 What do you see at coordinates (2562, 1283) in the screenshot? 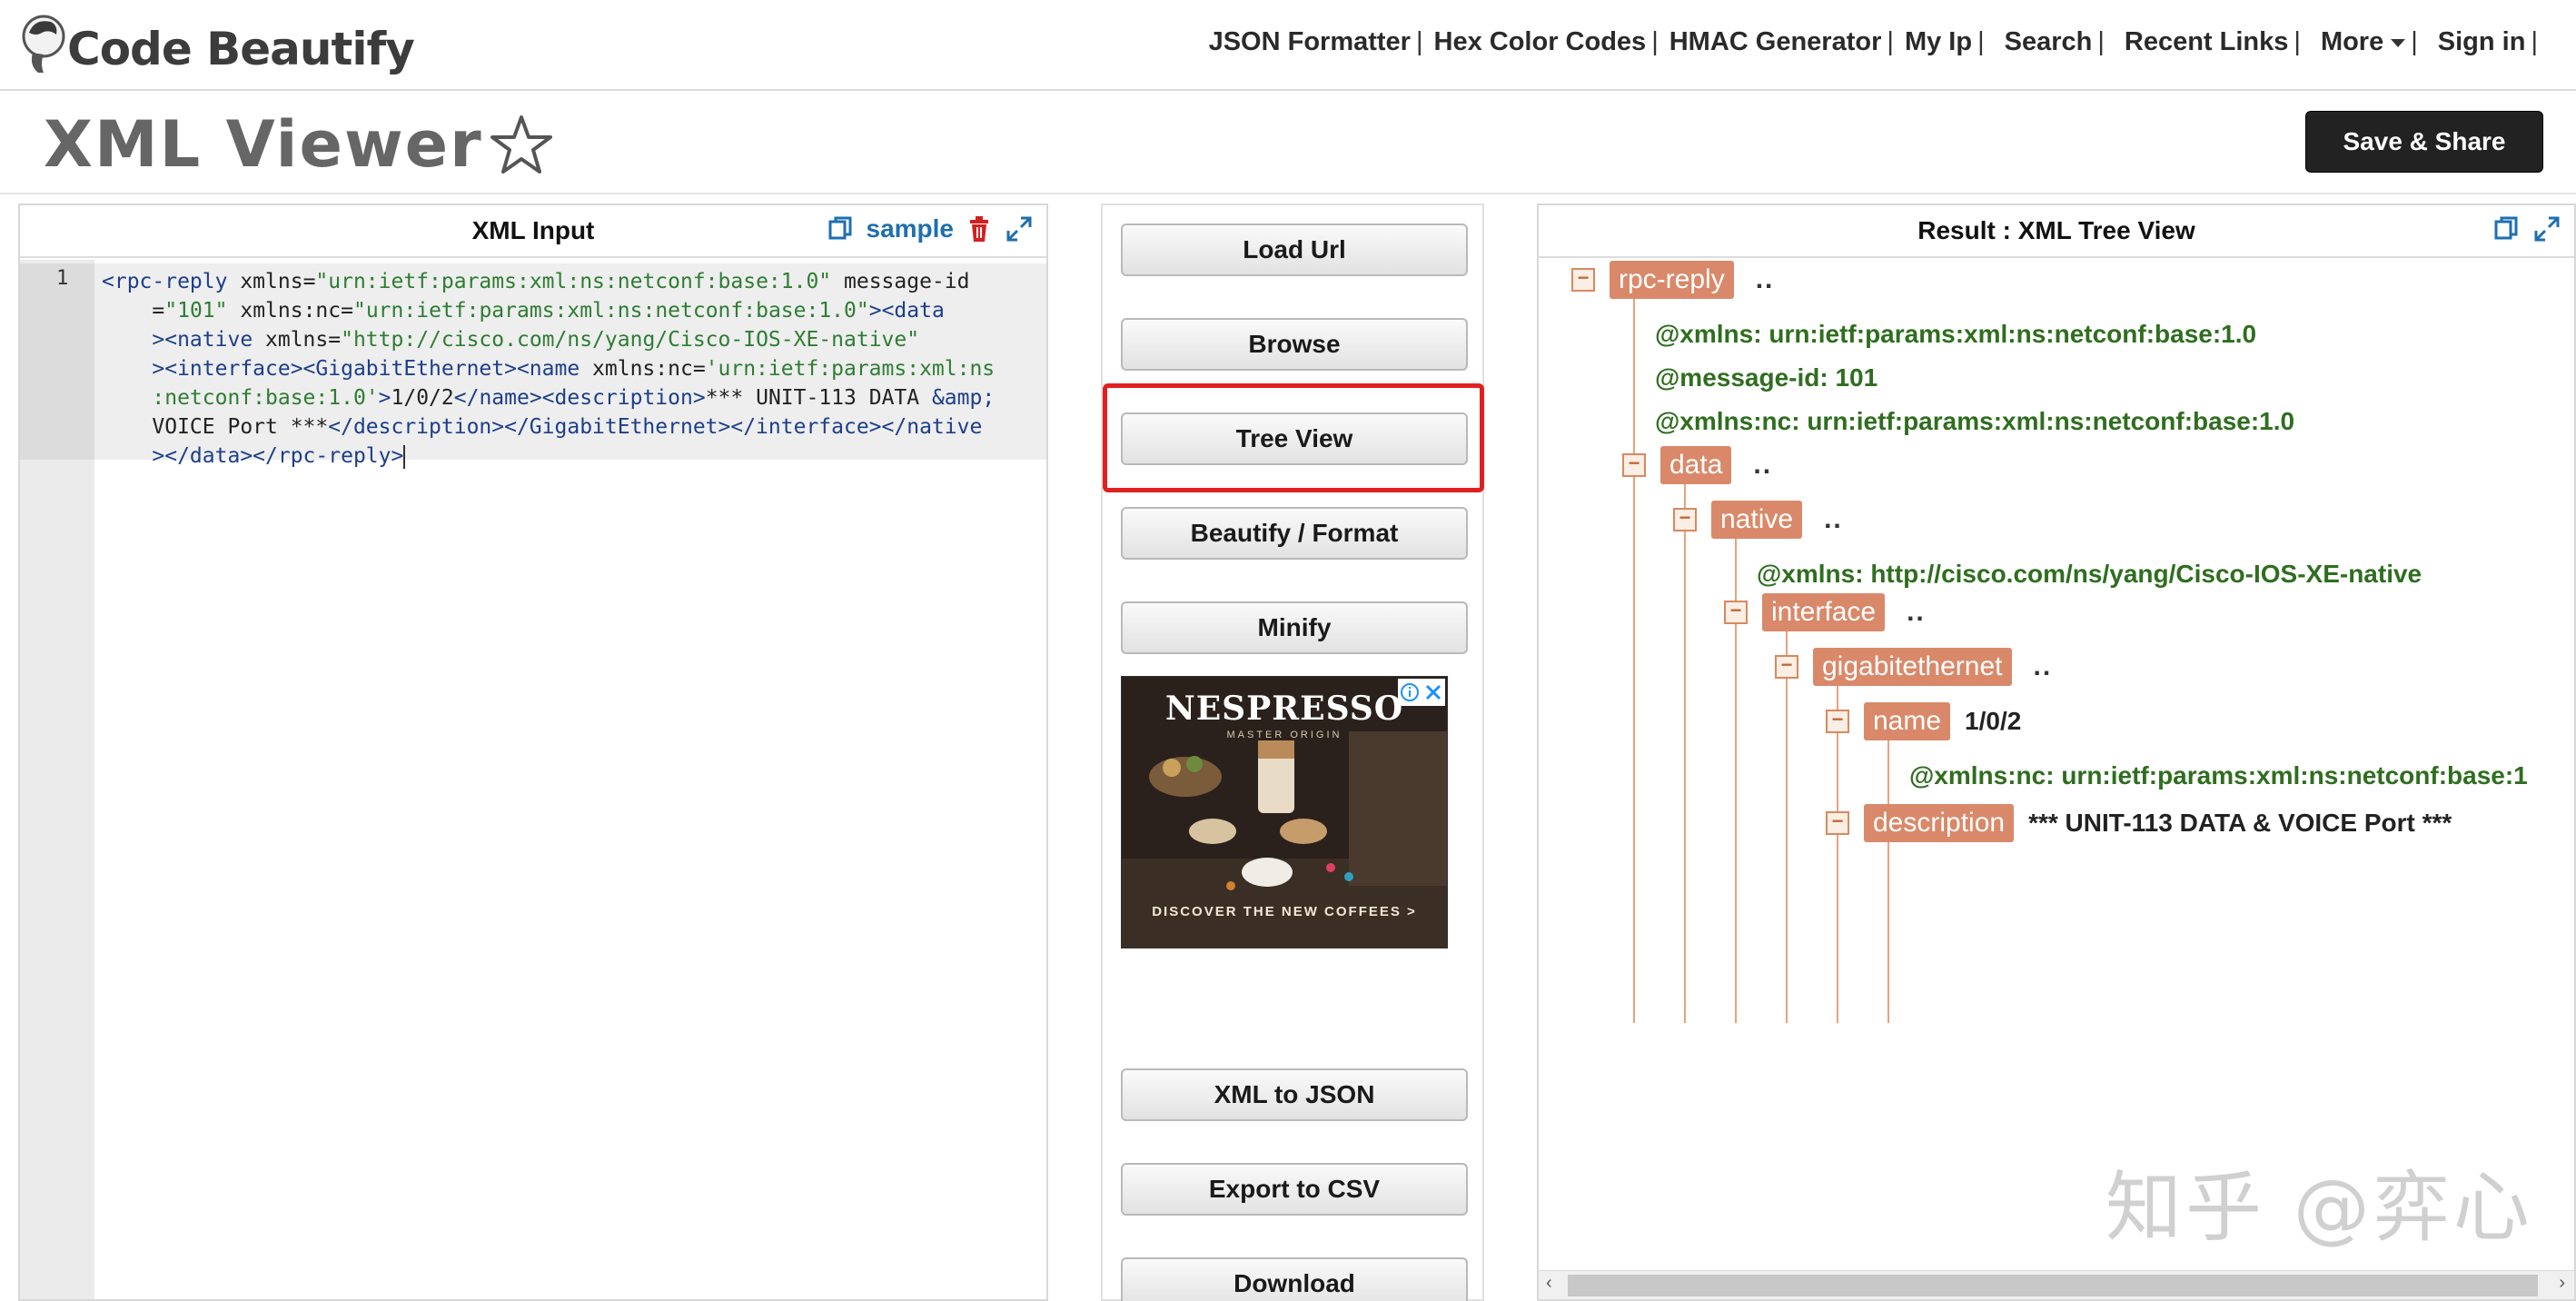
I see `scroll-right-icon: ›` at bounding box center [2562, 1283].